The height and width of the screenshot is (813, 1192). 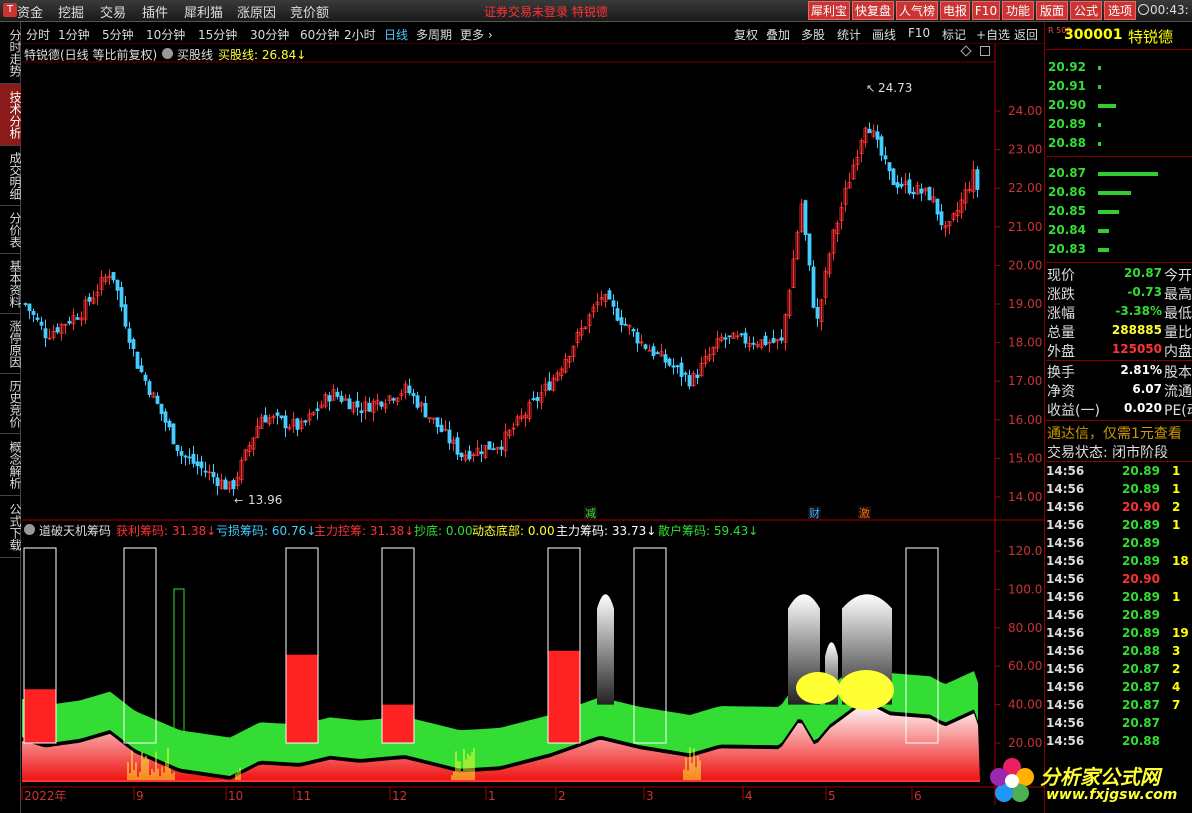 I want to click on stat-right-label: 最高, so click(x=1178, y=295).